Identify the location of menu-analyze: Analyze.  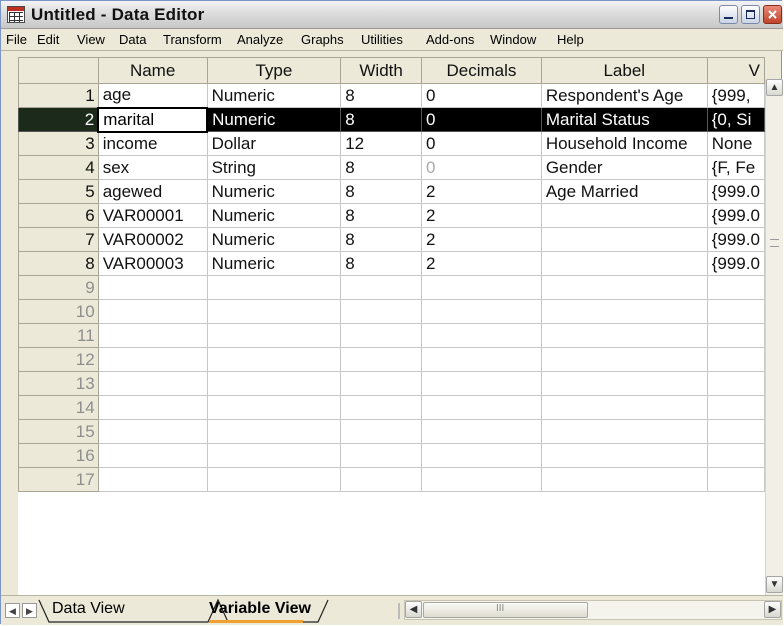
(260, 39).